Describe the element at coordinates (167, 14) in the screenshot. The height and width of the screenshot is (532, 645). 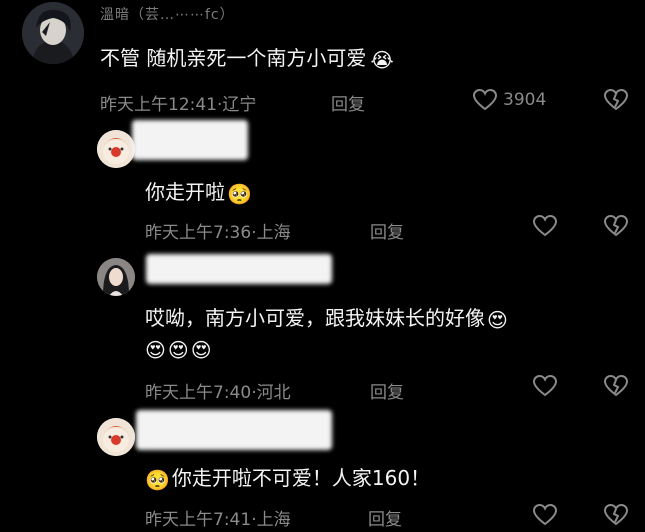
I see `username: 溫暗（芸…⋯⋯fc）` at that location.